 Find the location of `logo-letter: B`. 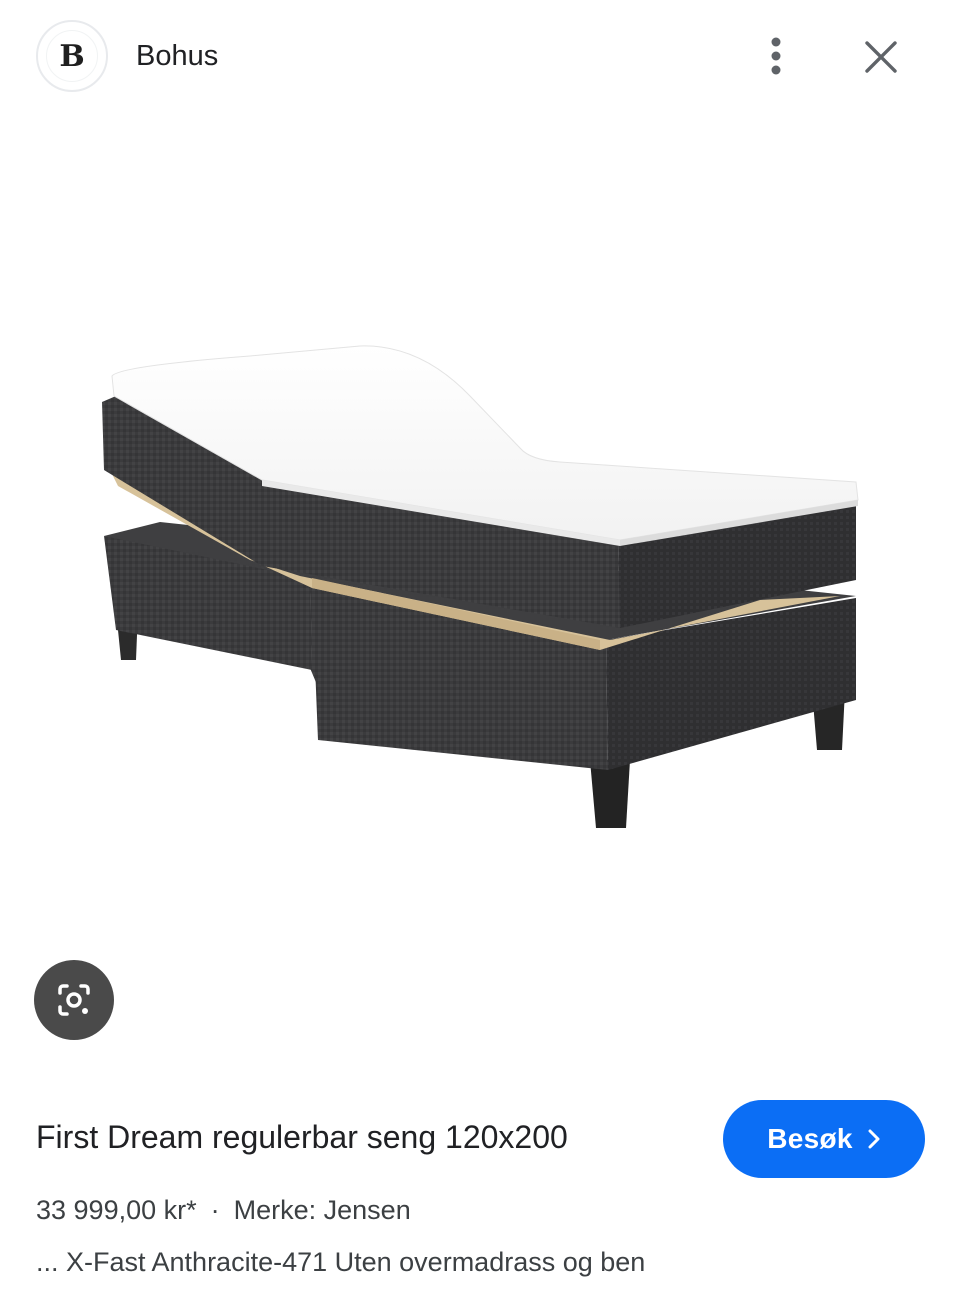

logo-letter: B is located at coordinates (72, 56).